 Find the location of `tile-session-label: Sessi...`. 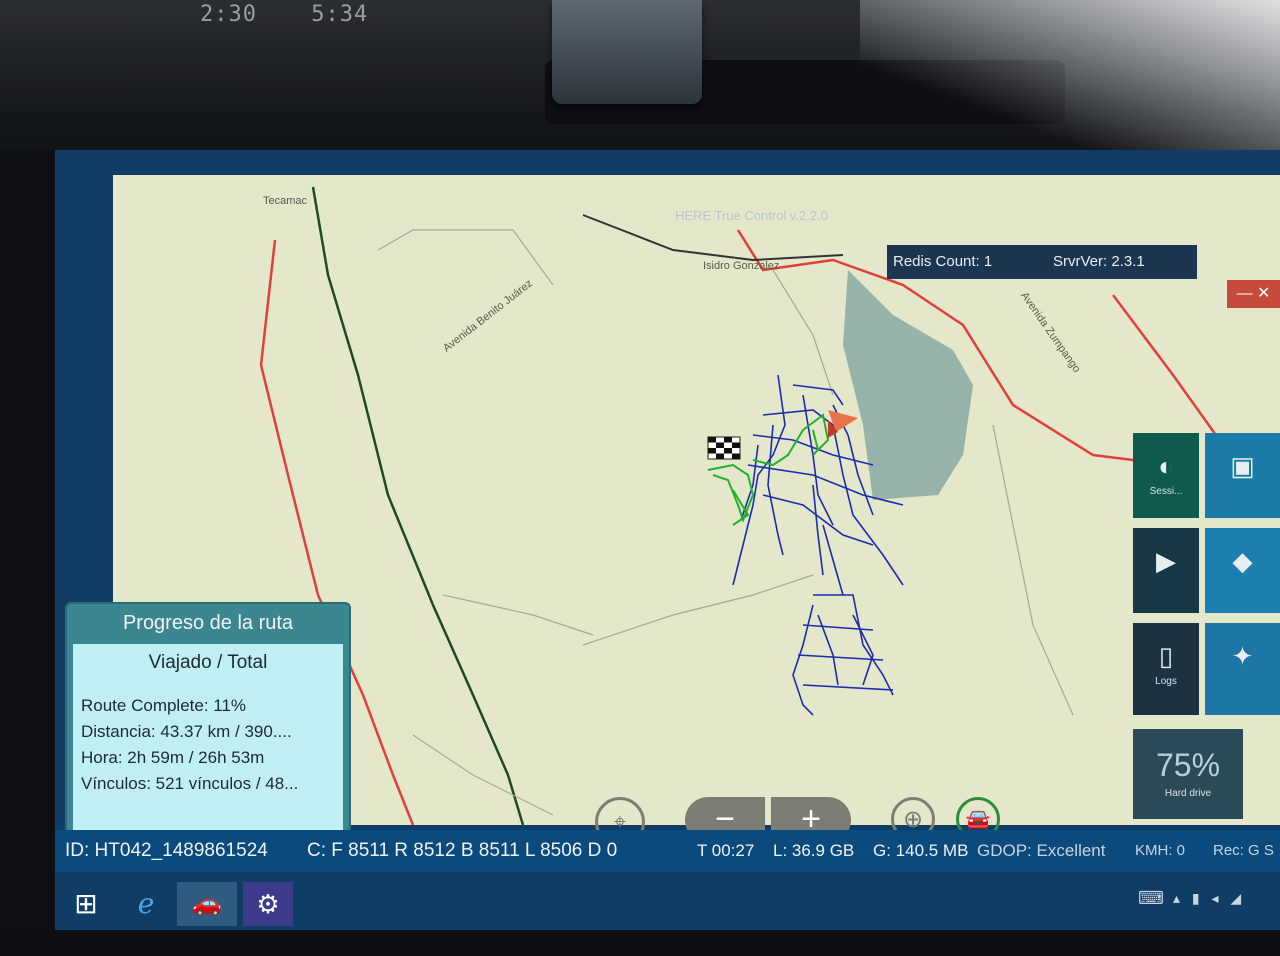

tile-session-label: Sessi... is located at coordinates (1166, 491).